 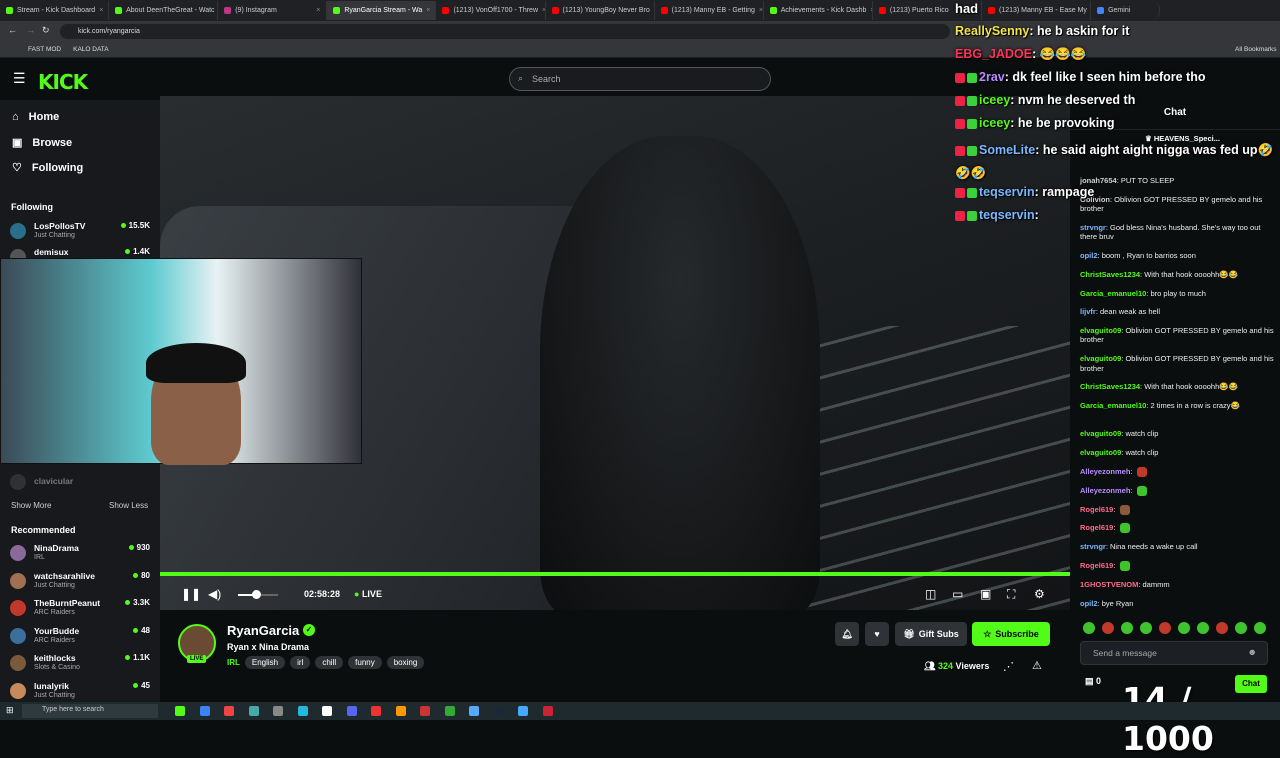 What do you see at coordinates (406, 662) in the screenshot?
I see `tag-chip: boxing` at bounding box center [406, 662].